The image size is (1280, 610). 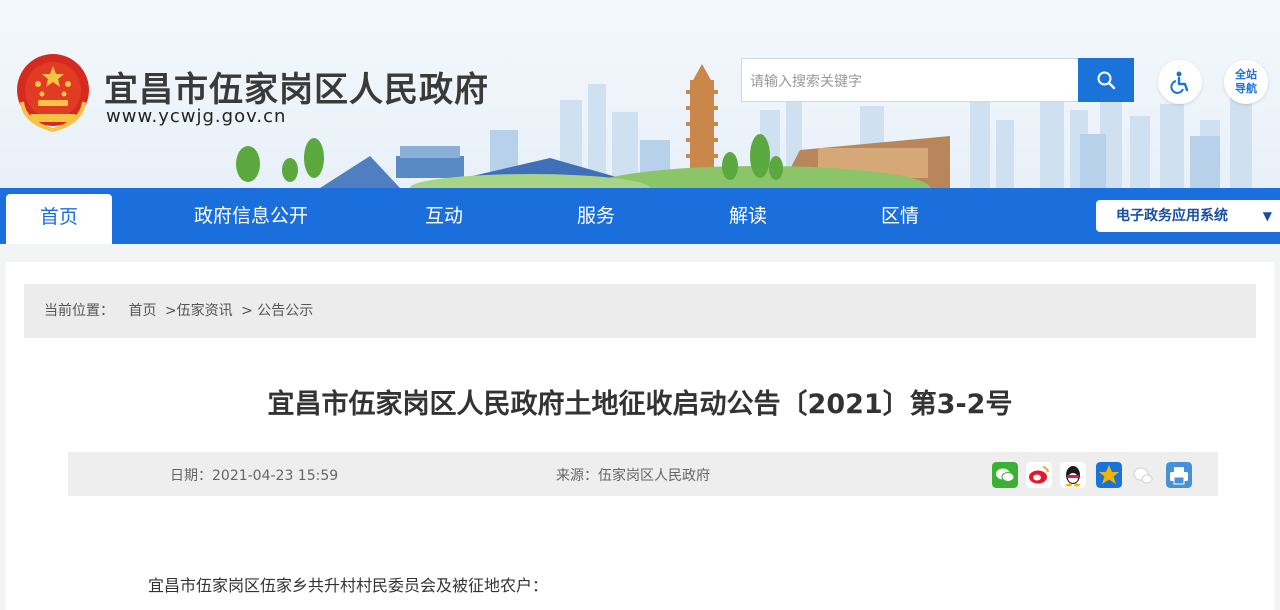 What do you see at coordinates (196, 116) in the screenshot?
I see `site-url: www.ycwjg.gov.cn` at bounding box center [196, 116].